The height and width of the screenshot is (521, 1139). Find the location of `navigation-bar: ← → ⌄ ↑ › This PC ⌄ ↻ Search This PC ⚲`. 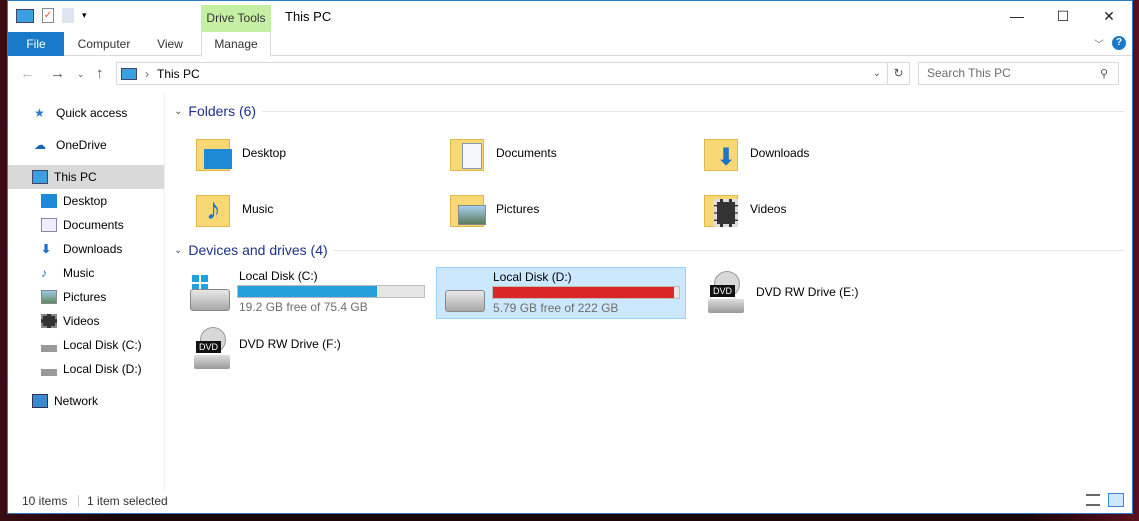

navigation-bar: ← → ⌄ ↑ › This PC ⌄ ↻ Search This PC ⚲ is located at coordinates (570, 74).